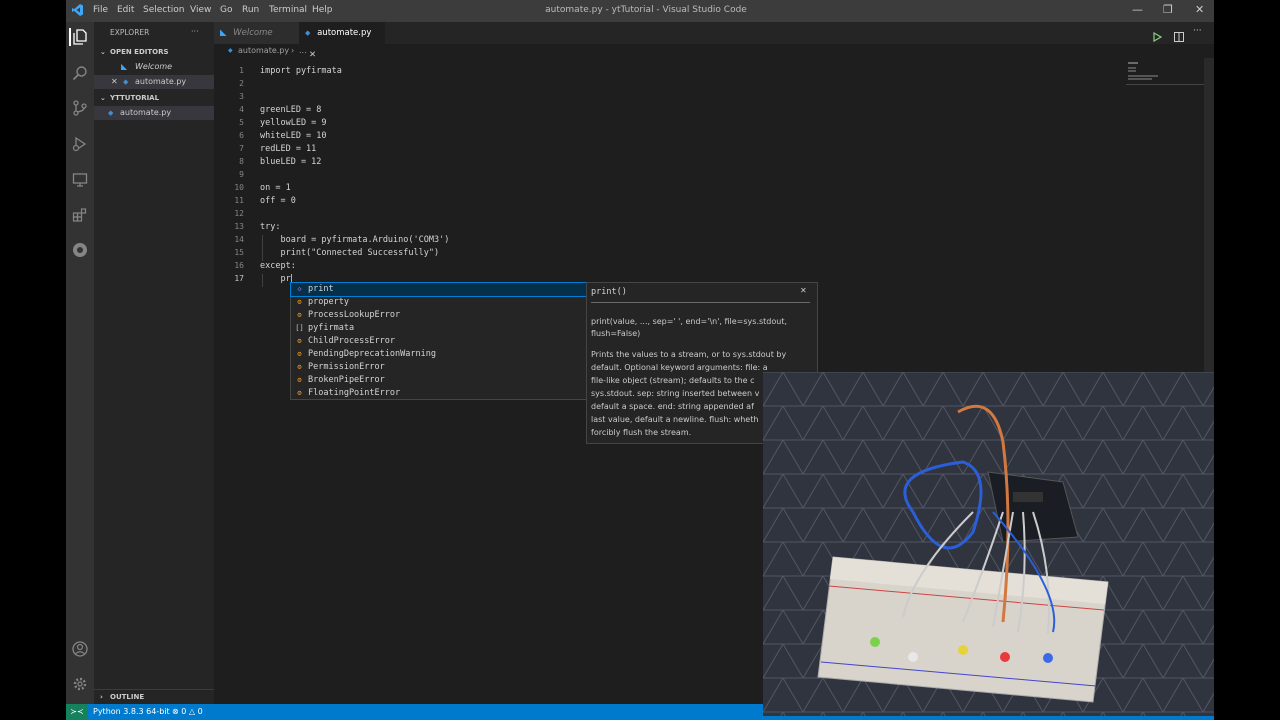 This screenshot has width=1280, height=720. Describe the element at coordinates (80, 250) in the screenshot. I see `testing-icon` at that location.